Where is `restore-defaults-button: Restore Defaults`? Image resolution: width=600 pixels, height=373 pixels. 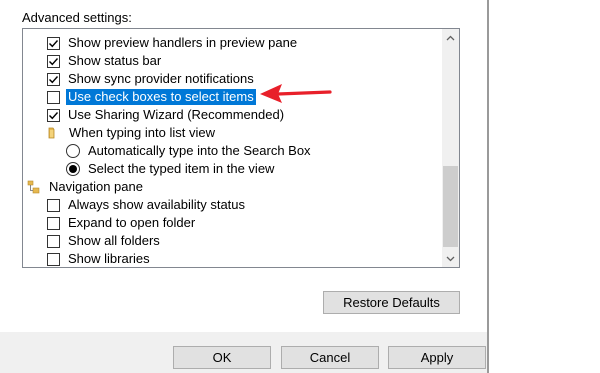
restore-defaults-button: Restore Defaults is located at coordinates (391, 302).